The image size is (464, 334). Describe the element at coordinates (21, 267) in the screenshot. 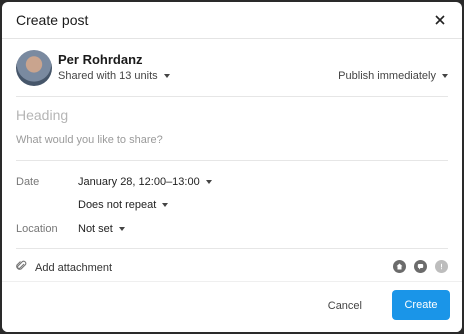

I see `paperclip-icon` at that location.